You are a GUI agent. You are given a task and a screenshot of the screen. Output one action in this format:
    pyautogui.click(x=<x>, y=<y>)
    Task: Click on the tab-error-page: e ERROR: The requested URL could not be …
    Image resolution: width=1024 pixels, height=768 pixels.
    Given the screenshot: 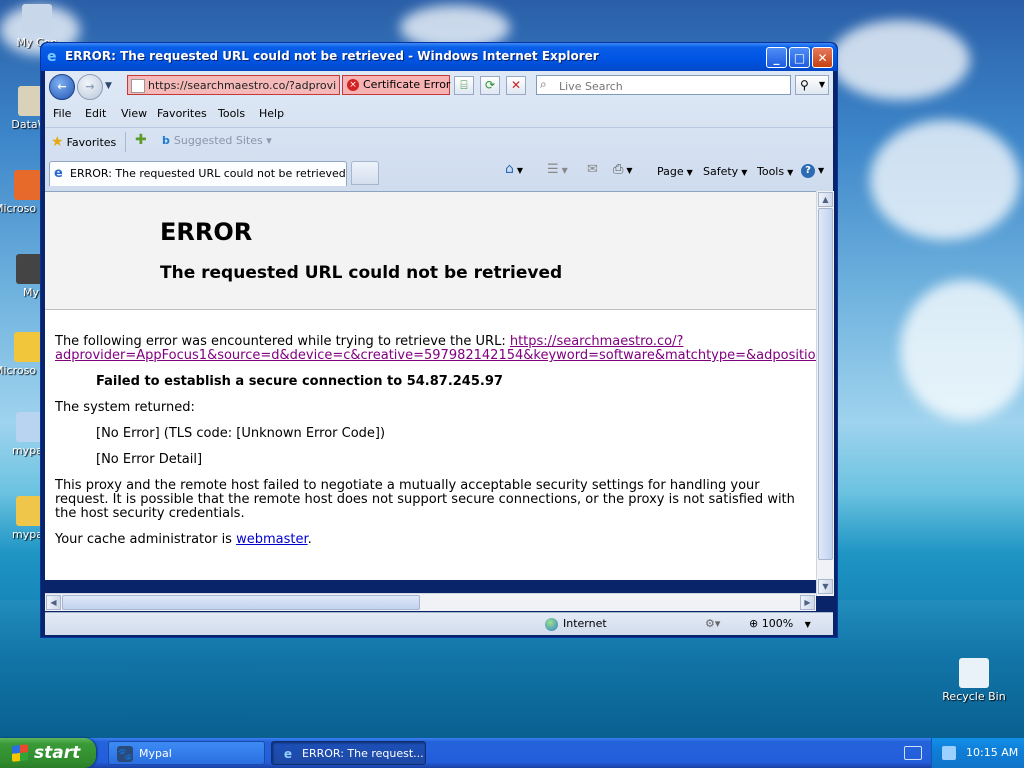 What is the action you would take?
    pyautogui.click(x=198, y=173)
    